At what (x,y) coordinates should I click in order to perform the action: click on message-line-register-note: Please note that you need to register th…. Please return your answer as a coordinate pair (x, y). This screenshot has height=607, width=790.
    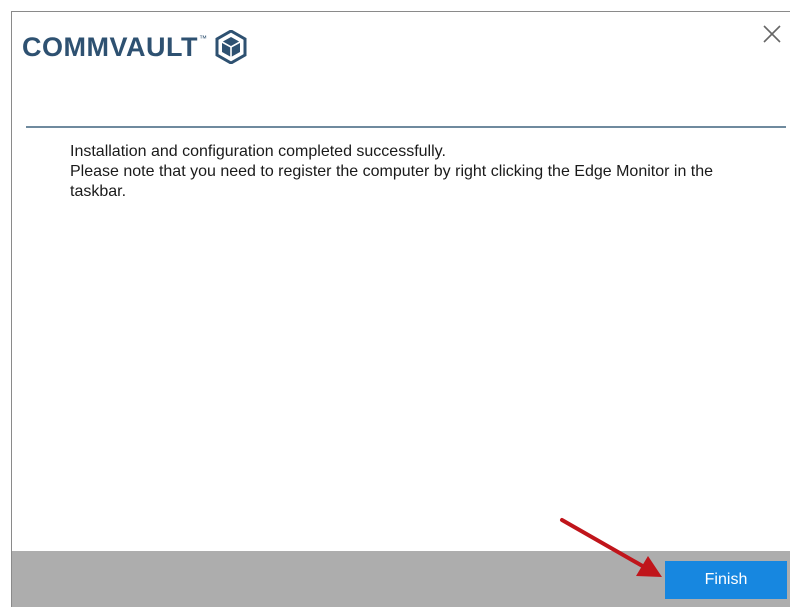
    Looking at the image, I should click on (392, 181).